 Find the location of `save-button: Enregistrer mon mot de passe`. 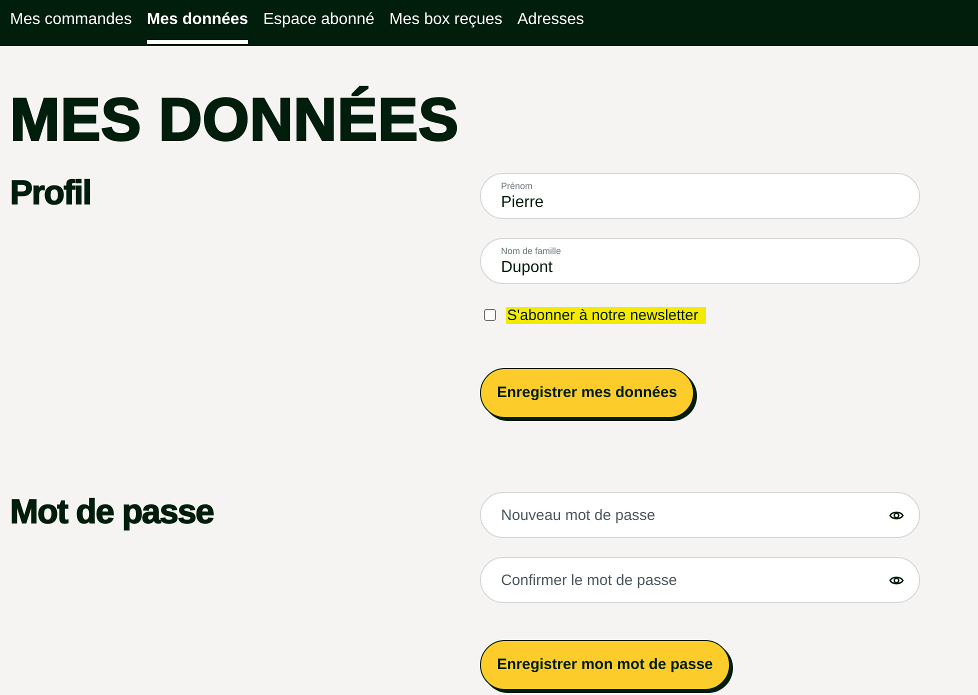

save-button: Enregistrer mon mot de passe is located at coordinates (605, 665).